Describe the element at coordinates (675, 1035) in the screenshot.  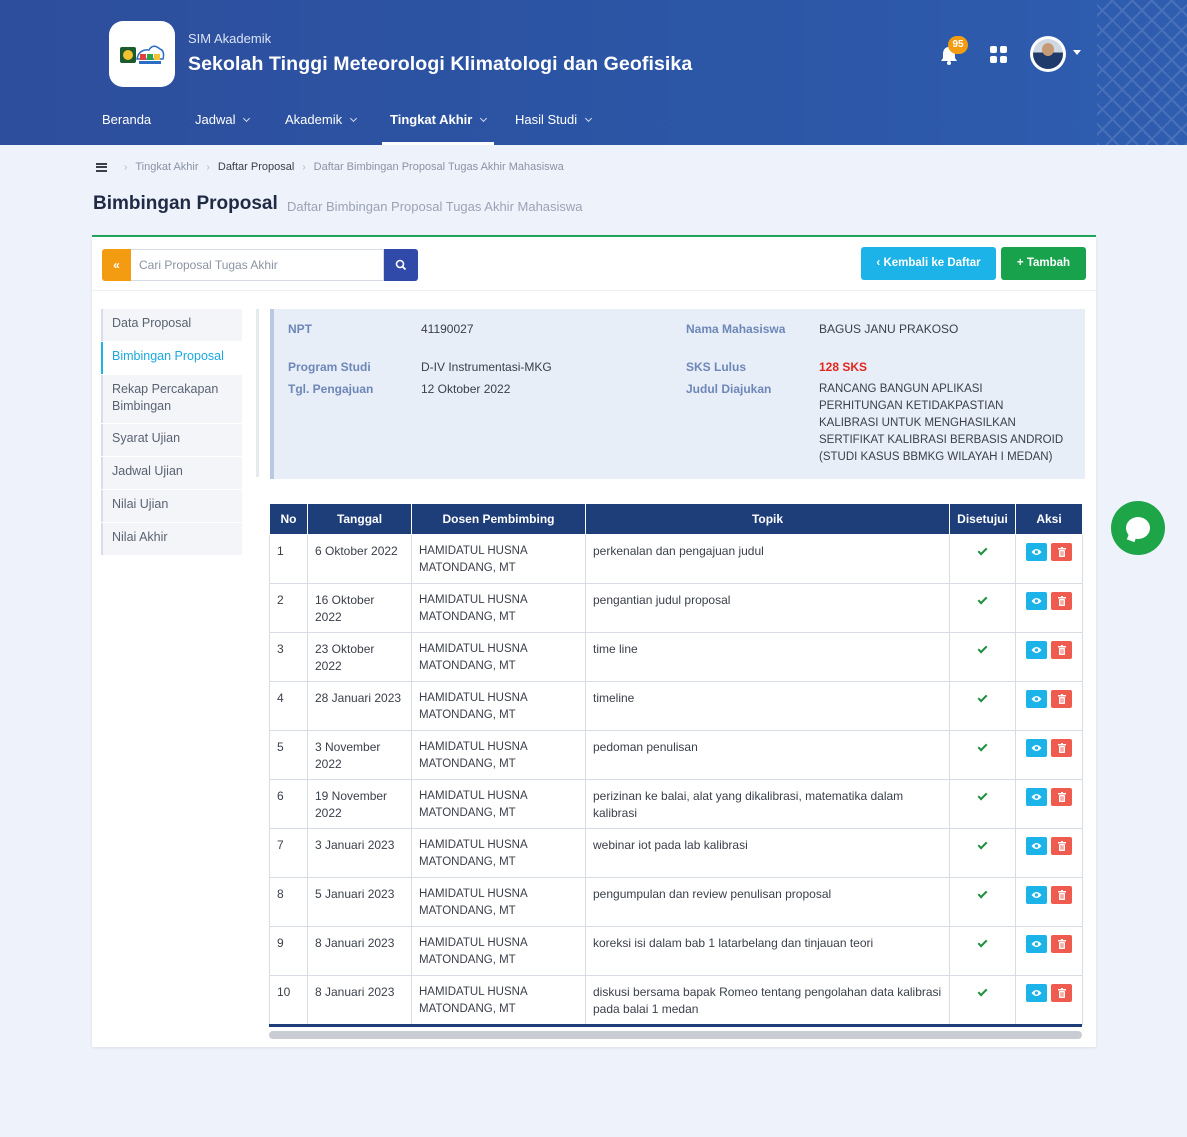
I see `horizontal-scrollbar` at that location.